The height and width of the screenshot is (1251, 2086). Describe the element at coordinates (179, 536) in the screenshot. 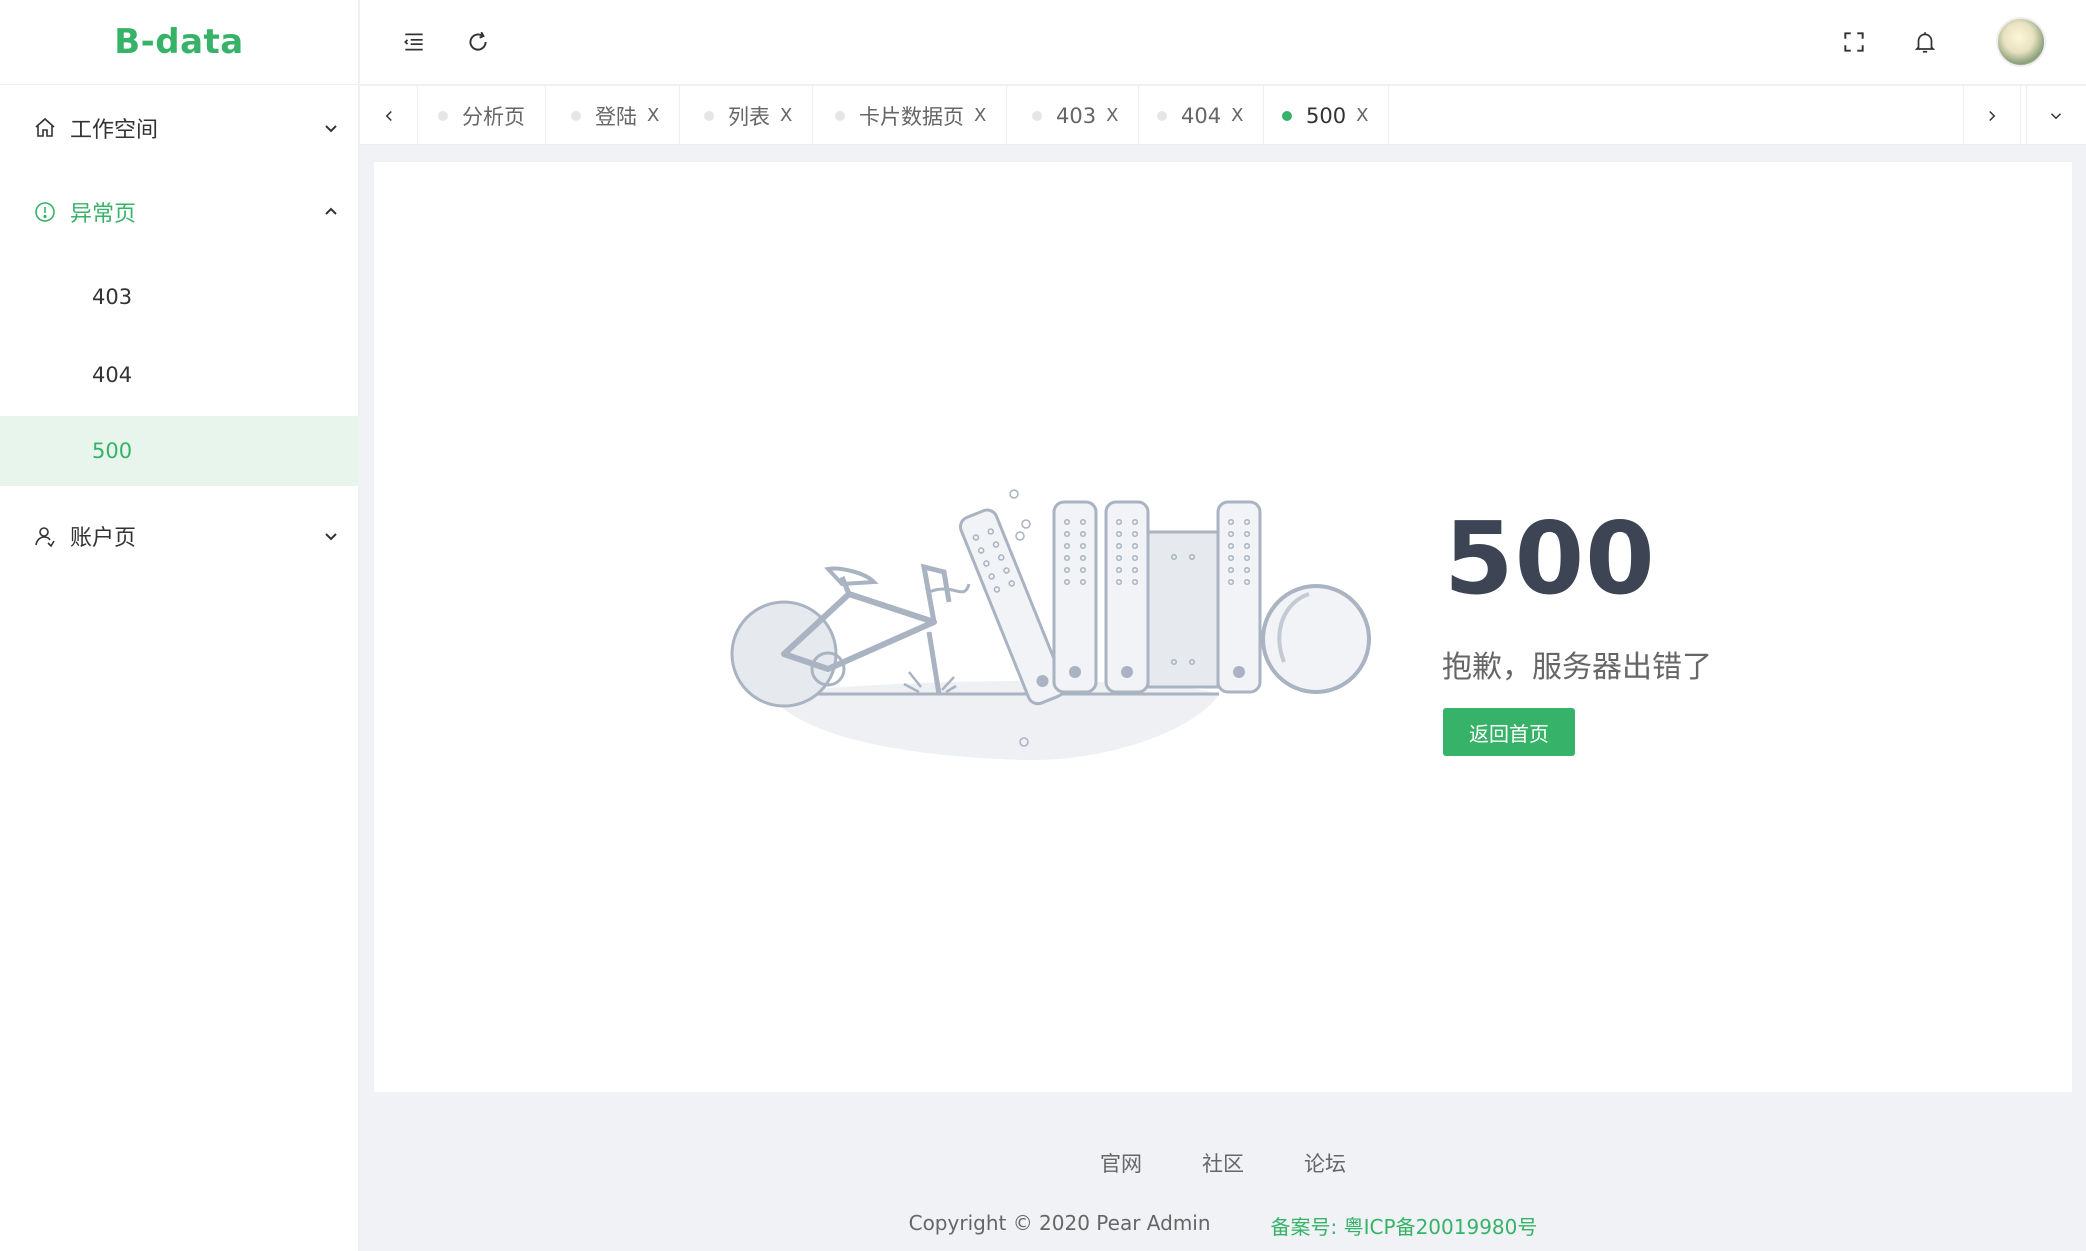

I see `sidebar-group-account: 账户页` at that location.